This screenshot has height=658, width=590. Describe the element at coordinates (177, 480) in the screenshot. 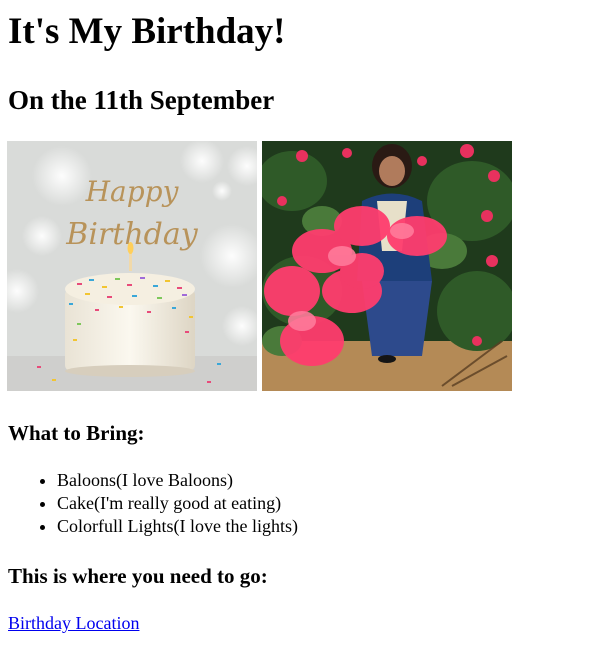

I see `list-item: Baloons(I love Baloons)` at that location.